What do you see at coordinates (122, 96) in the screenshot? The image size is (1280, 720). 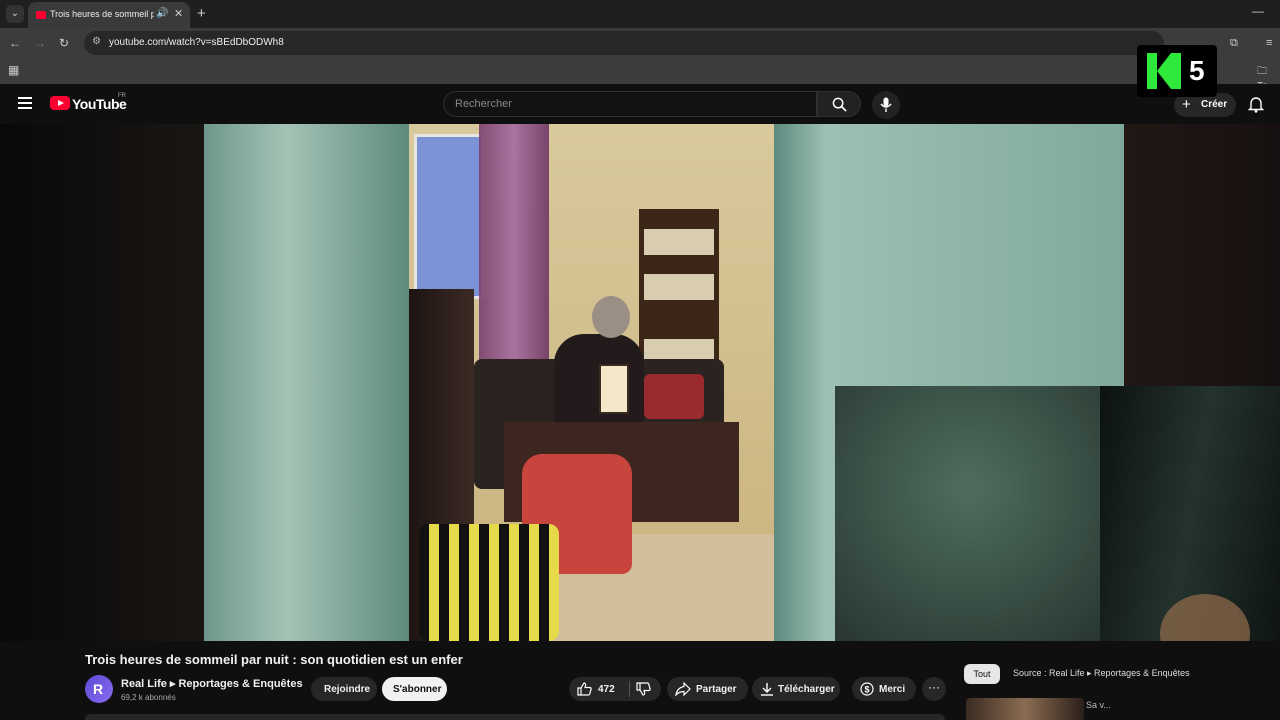 I see `country-code: FR` at bounding box center [122, 96].